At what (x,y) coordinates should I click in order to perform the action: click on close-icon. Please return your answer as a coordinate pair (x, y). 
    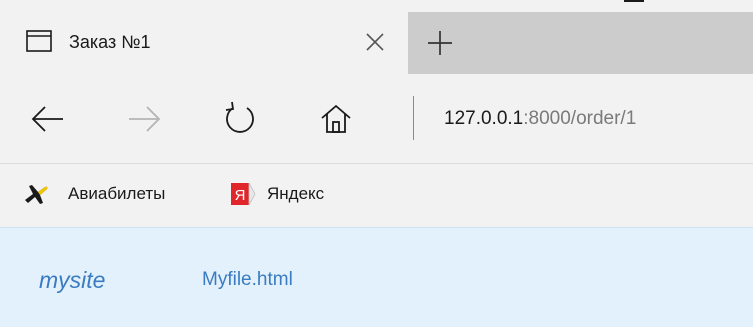
    Looking at the image, I should click on (375, 42).